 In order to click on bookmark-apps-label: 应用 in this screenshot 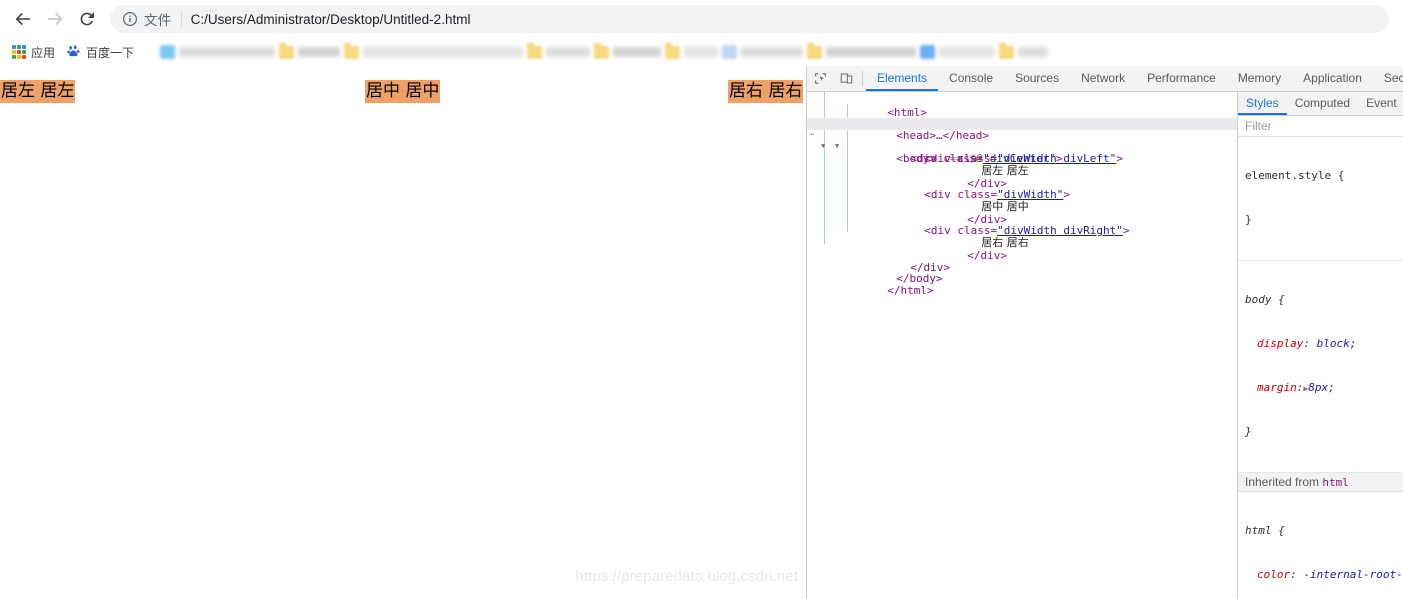, I will do `click(43, 52)`.